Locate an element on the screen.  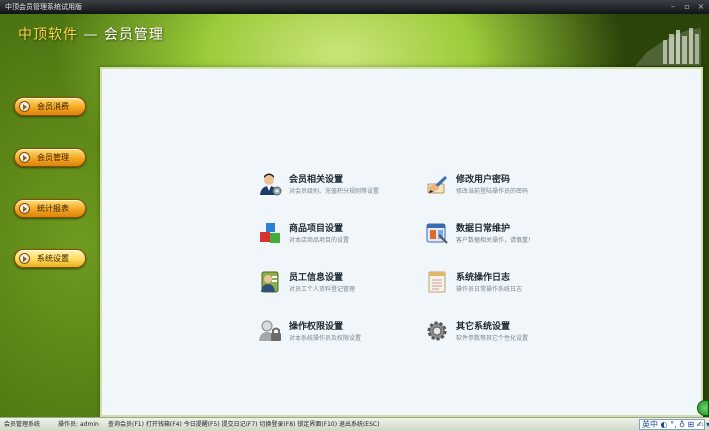
item-description: 对会员级别、充值积分规则等设置 is located at coordinates (334, 191).